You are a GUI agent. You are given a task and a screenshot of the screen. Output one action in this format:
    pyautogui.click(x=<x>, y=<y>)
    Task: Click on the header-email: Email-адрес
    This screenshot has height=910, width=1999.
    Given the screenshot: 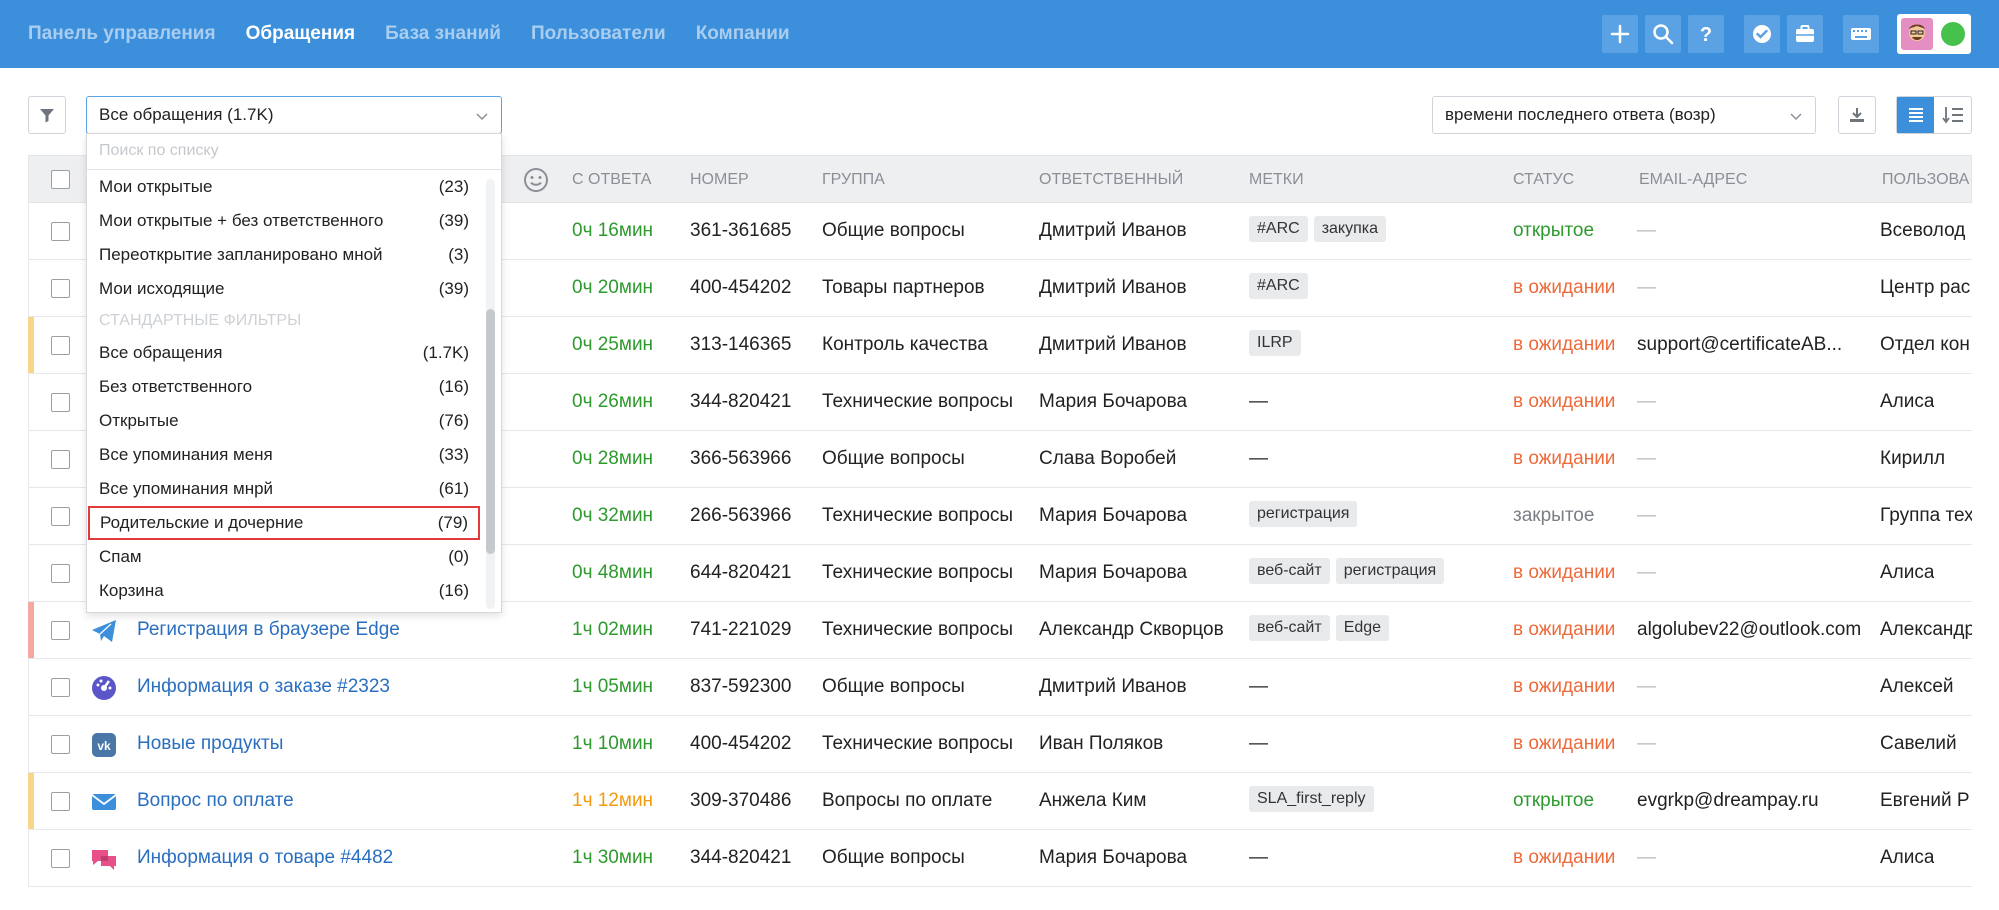 What is the action you would take?
    pyautogui.click(x=1693, y=180)
    